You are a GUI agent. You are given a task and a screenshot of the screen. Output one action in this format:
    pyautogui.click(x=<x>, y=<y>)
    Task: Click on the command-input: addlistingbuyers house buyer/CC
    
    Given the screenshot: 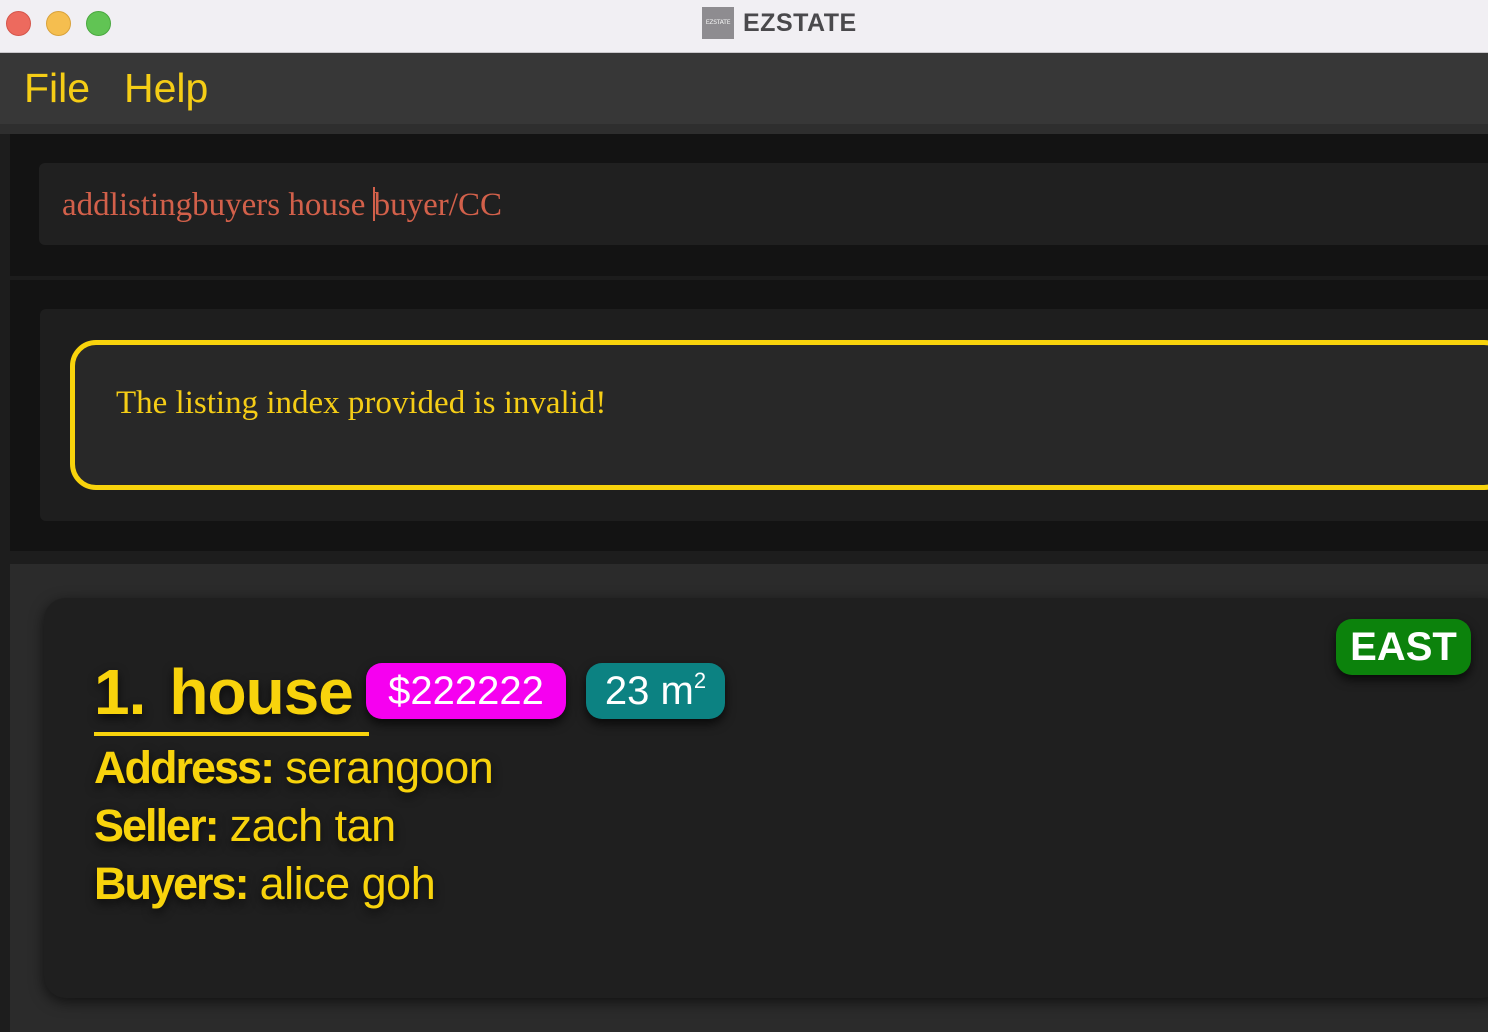 What is the action you would take?
    pyautogui.click(x=763, y=204)
    